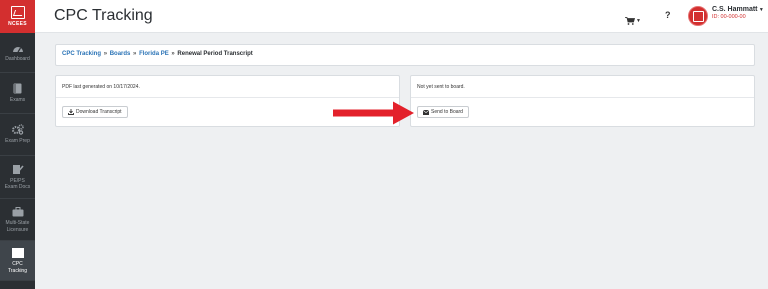 The height and width of the screenshot is (289, 768). What do you see at coordinates (71, 112) in the screenshot?
I see `download-icon` at bounding box center [71, 112].